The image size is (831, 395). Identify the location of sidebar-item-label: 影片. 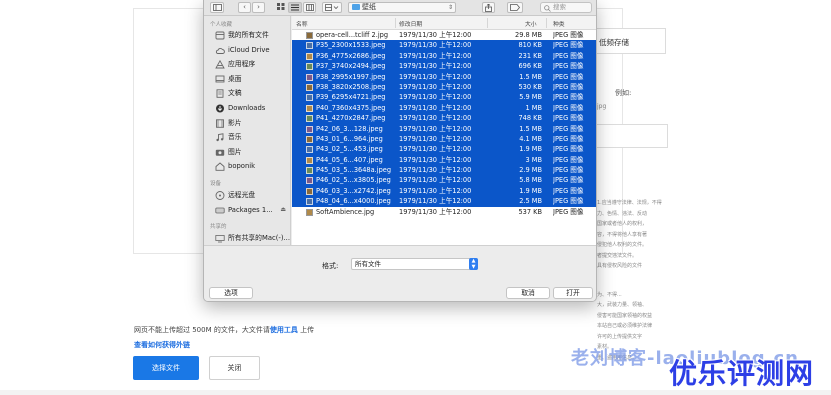
(235, 122).